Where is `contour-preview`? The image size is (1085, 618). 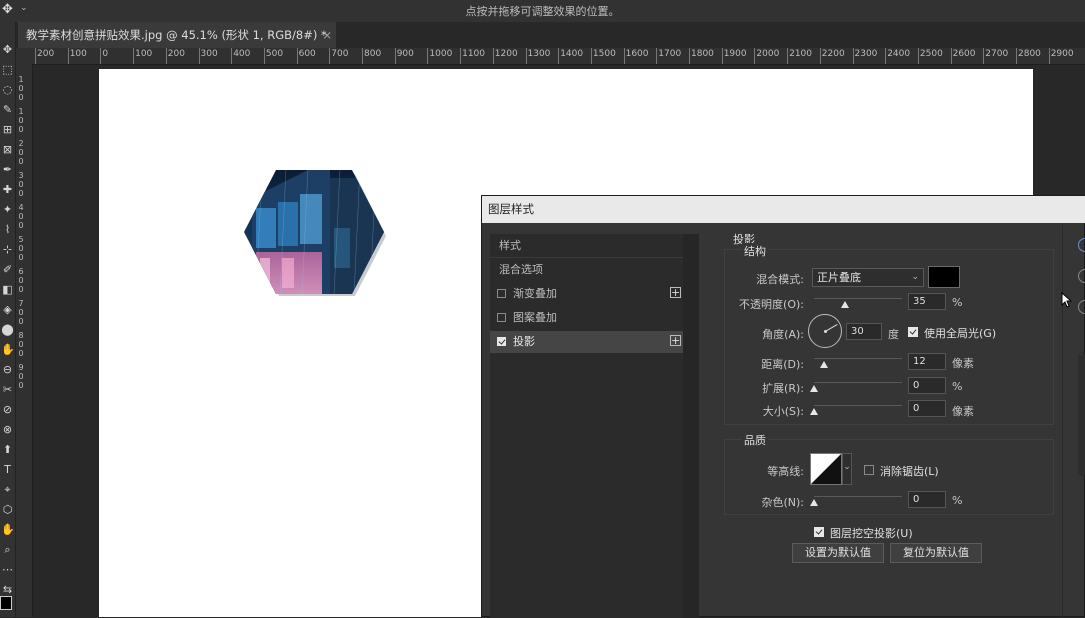 contour-preview is located at coordinates (826, 469).